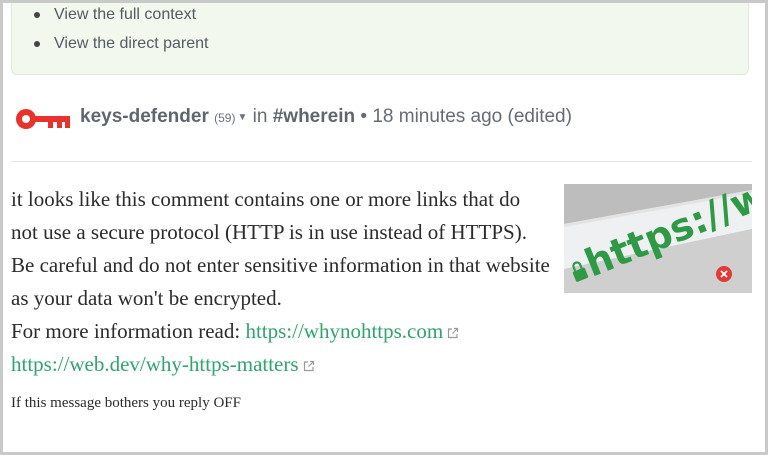 The width and height of the screenshot is (768, 455). What do you see at coordinates (155, 364) in the screenshot?
I see `web-dev-link: https://web.dev/why-https-matters` at bounding box center [155, 364].